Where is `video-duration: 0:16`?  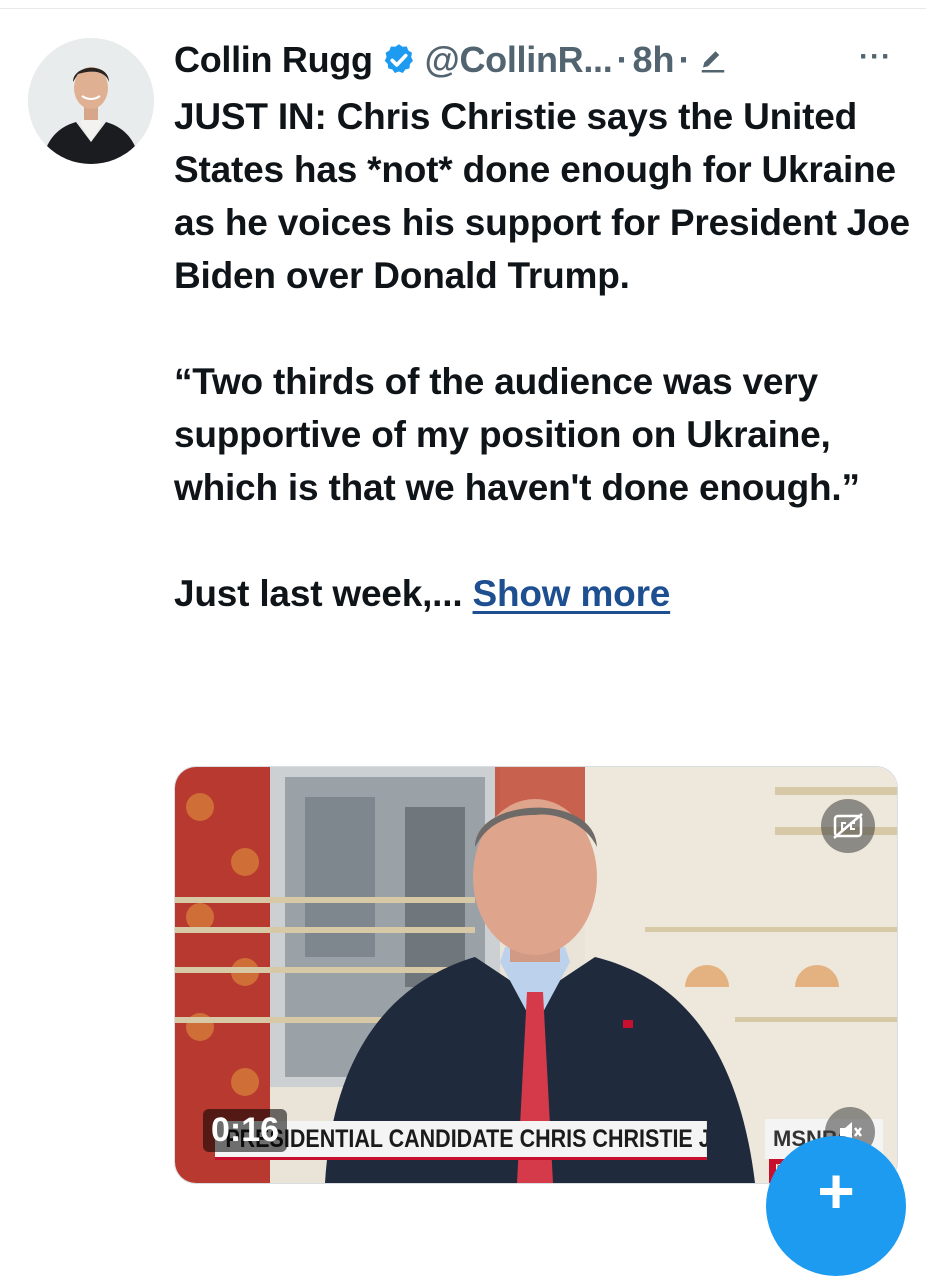 video-duration: 0:16 is located at coordinates (245, 1130).